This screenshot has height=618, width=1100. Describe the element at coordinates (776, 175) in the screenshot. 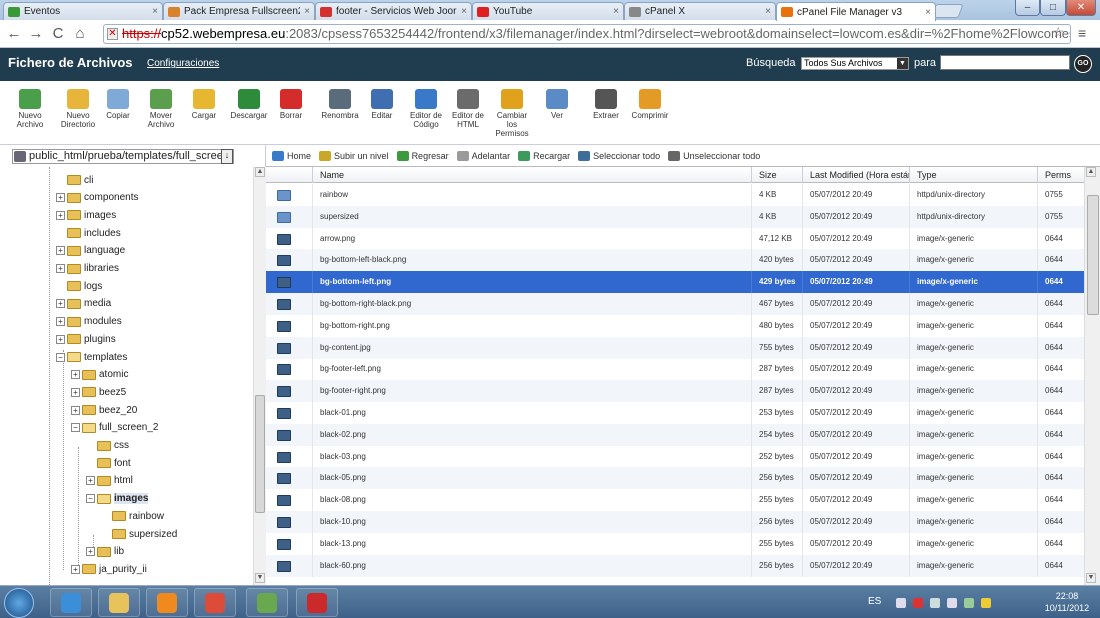

I see `column-header: Size` at that location.